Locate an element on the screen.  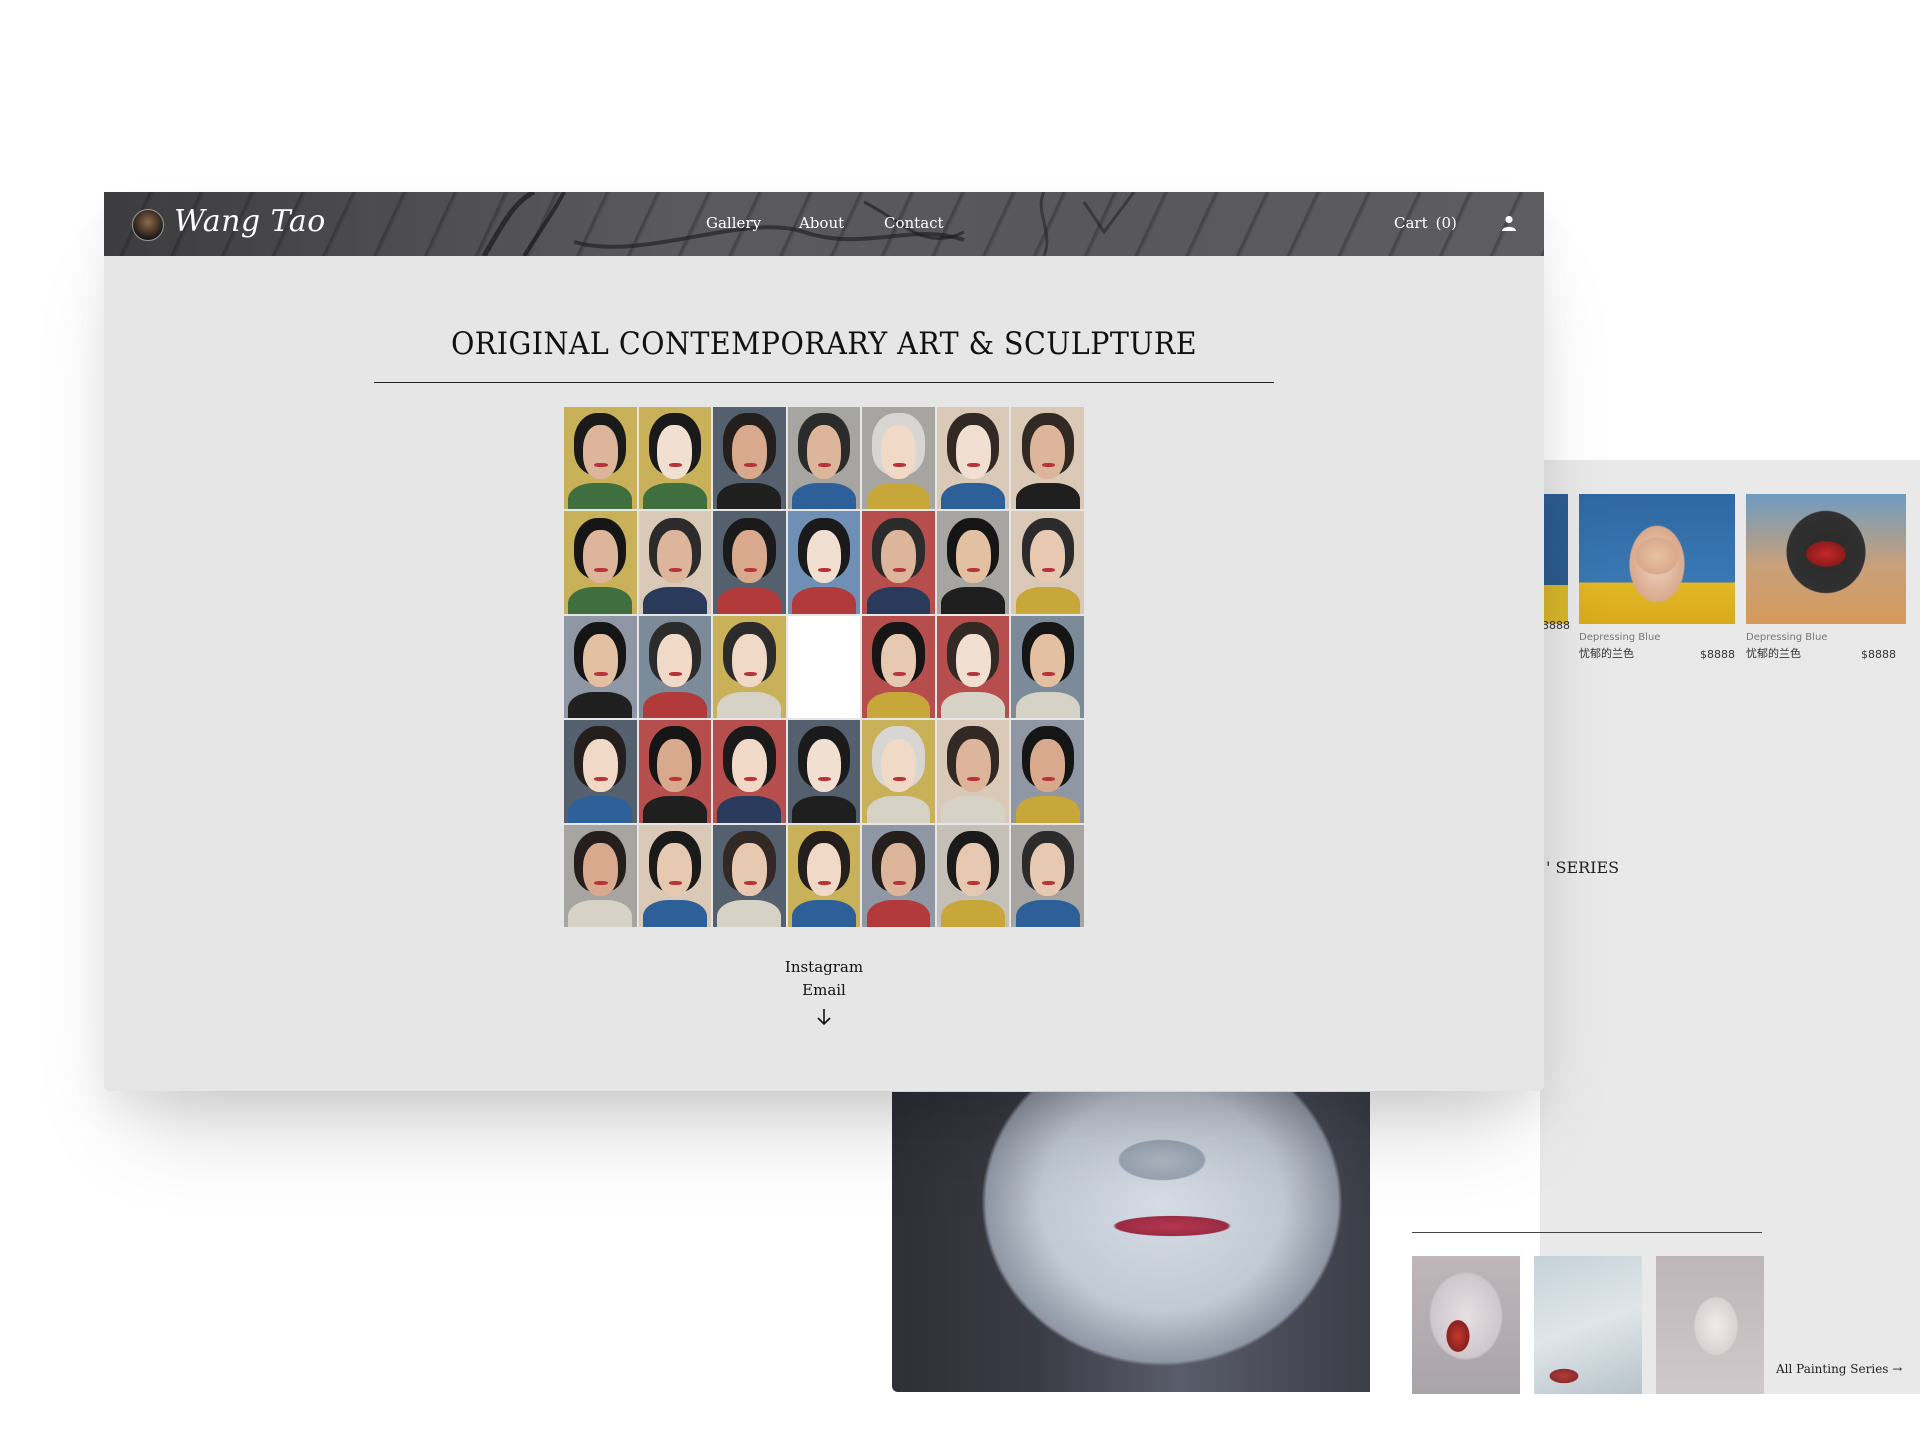
site-logo: Wang Tao is located at coordinates (250, 221).